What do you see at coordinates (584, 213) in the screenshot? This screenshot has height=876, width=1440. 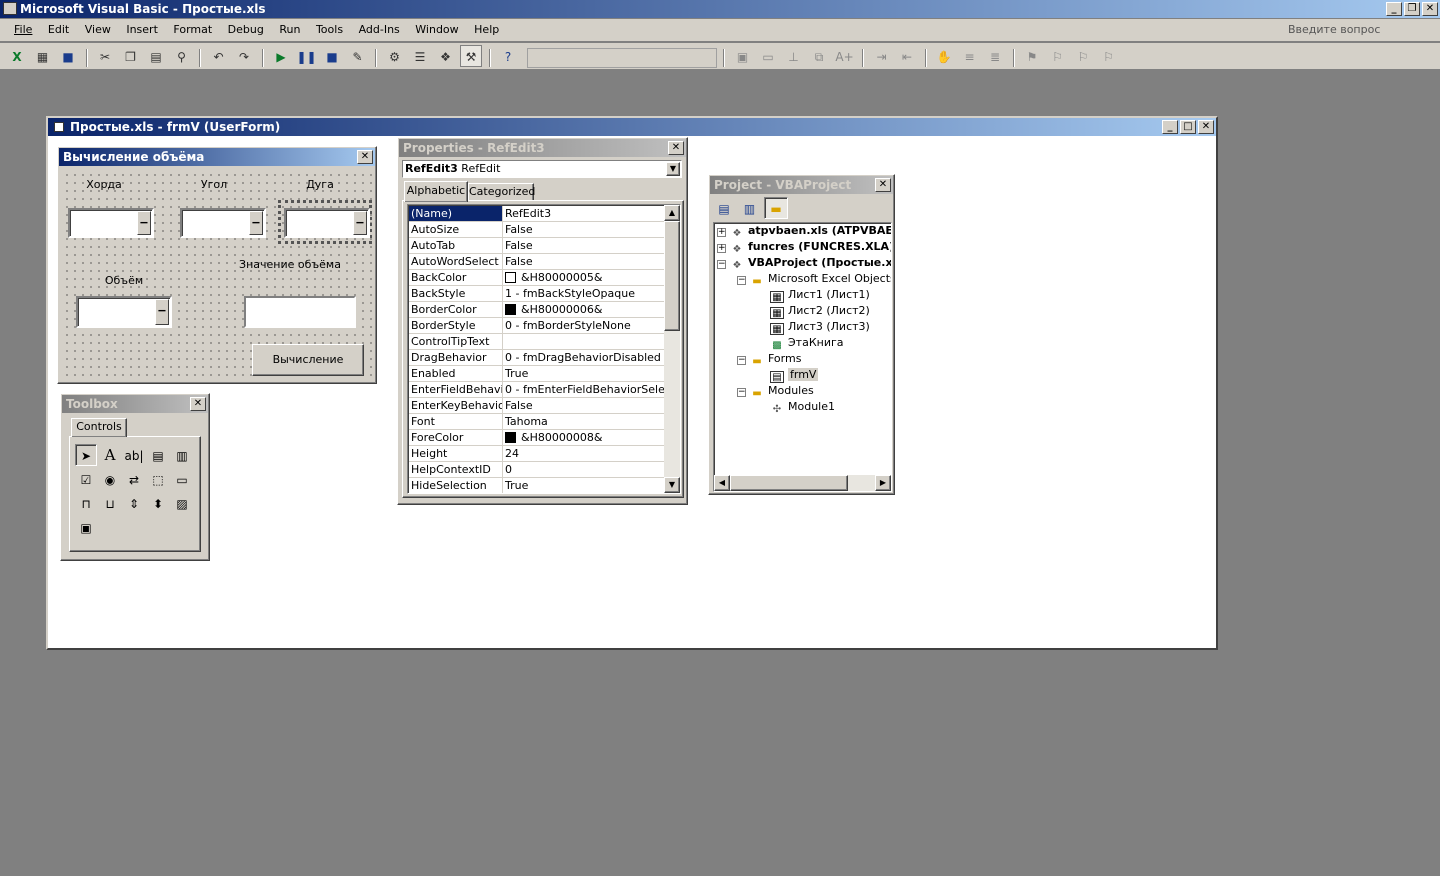 I see `property-value: RefEdit3` at bounding box center [584, 213].